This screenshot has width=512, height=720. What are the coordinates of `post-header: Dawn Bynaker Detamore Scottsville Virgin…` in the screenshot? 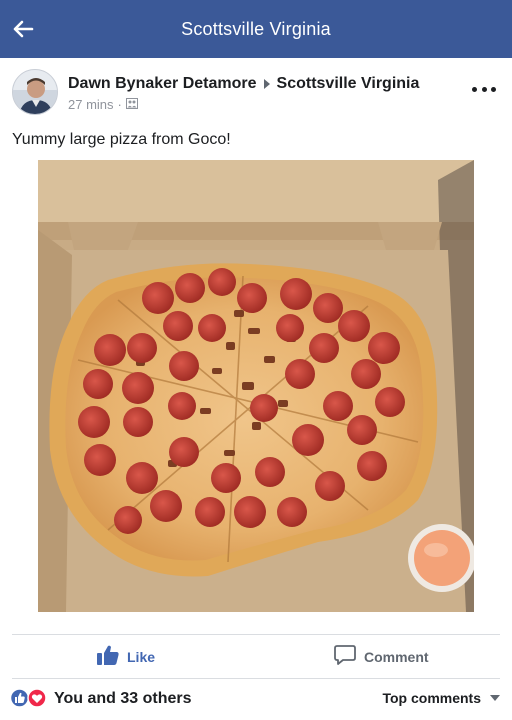 It's located at (256, 91).